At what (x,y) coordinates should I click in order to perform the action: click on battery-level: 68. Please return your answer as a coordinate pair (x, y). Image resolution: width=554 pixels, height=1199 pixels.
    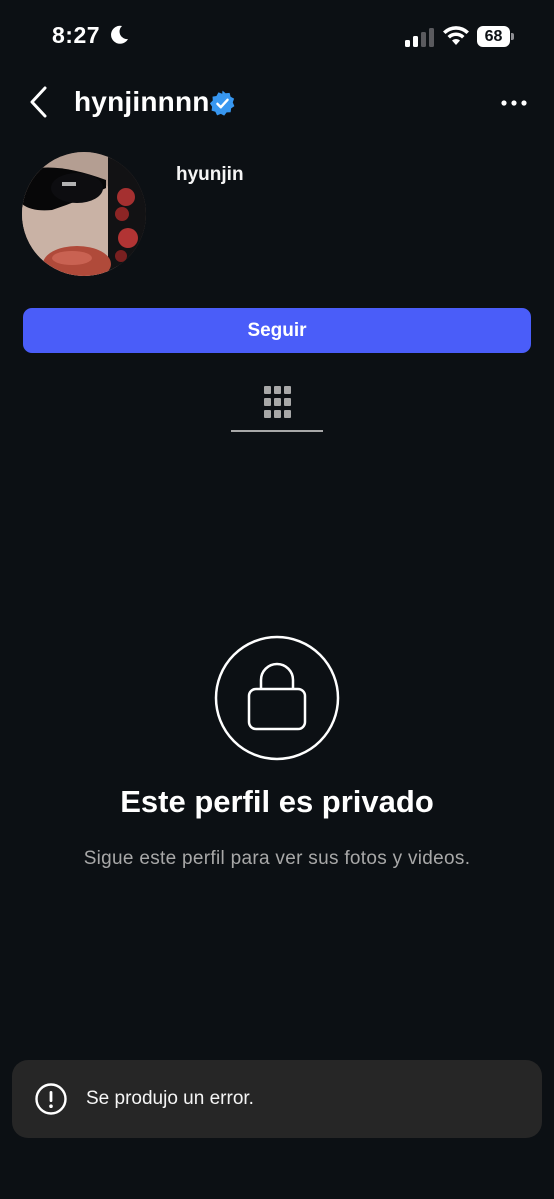
    Looking at the image, I should click on (493, 36).